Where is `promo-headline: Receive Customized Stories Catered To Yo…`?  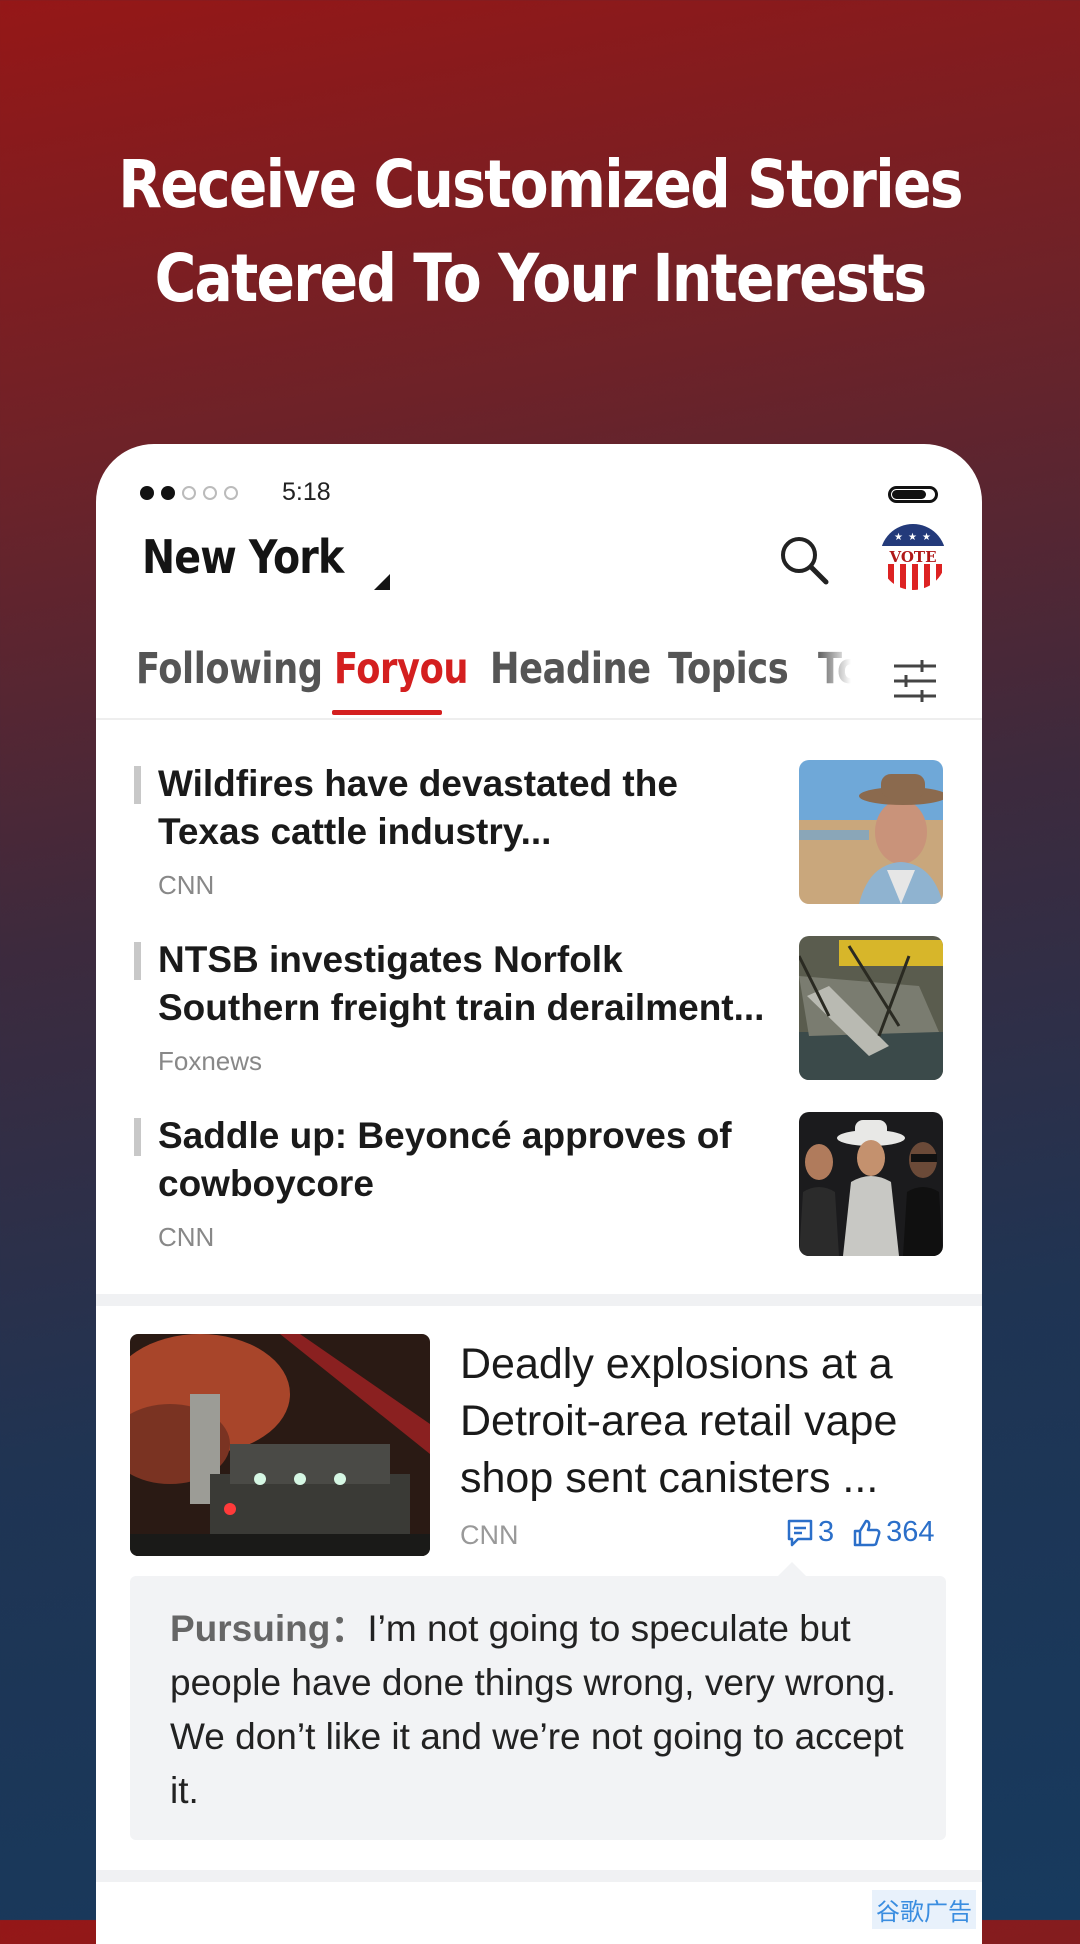 promo-headline: Receive Customized Stories Catered To Yo… is located at coordinates (540, 232).